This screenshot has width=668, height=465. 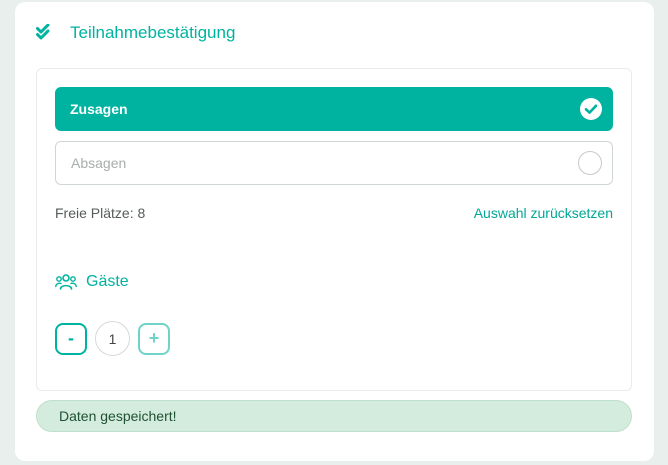 I want to click on decline-label: Absagen, so click(x=99, y=163).